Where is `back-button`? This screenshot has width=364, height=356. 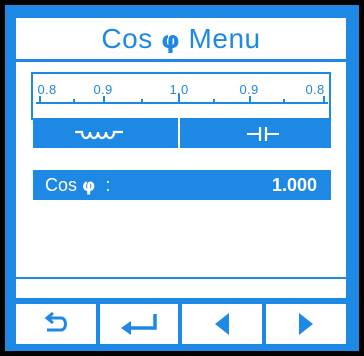 back-button is located at coordinates (56, 324).